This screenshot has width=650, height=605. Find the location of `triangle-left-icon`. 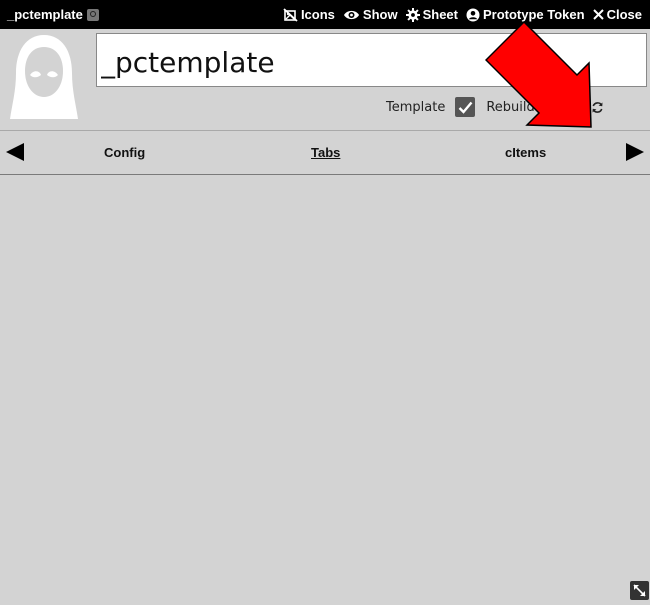

triangle-left-icon is located at coordinates (15, 152).